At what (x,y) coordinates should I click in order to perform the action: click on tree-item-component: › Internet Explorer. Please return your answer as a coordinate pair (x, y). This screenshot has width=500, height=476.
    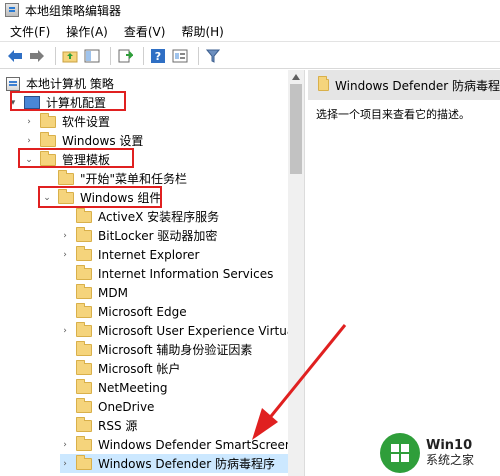
    Looking at the image, I should click on (129, 254).